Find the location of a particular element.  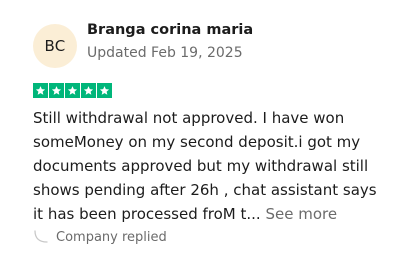

review-text-line: someMoney on my second deposit.i got my is located at coordinates (197, 142).